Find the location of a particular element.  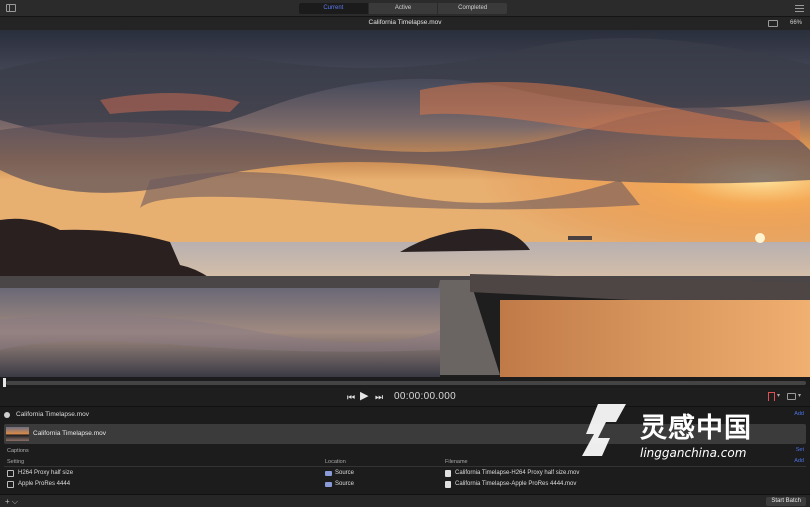

inspector-icon is located at coordinates (799, 8).